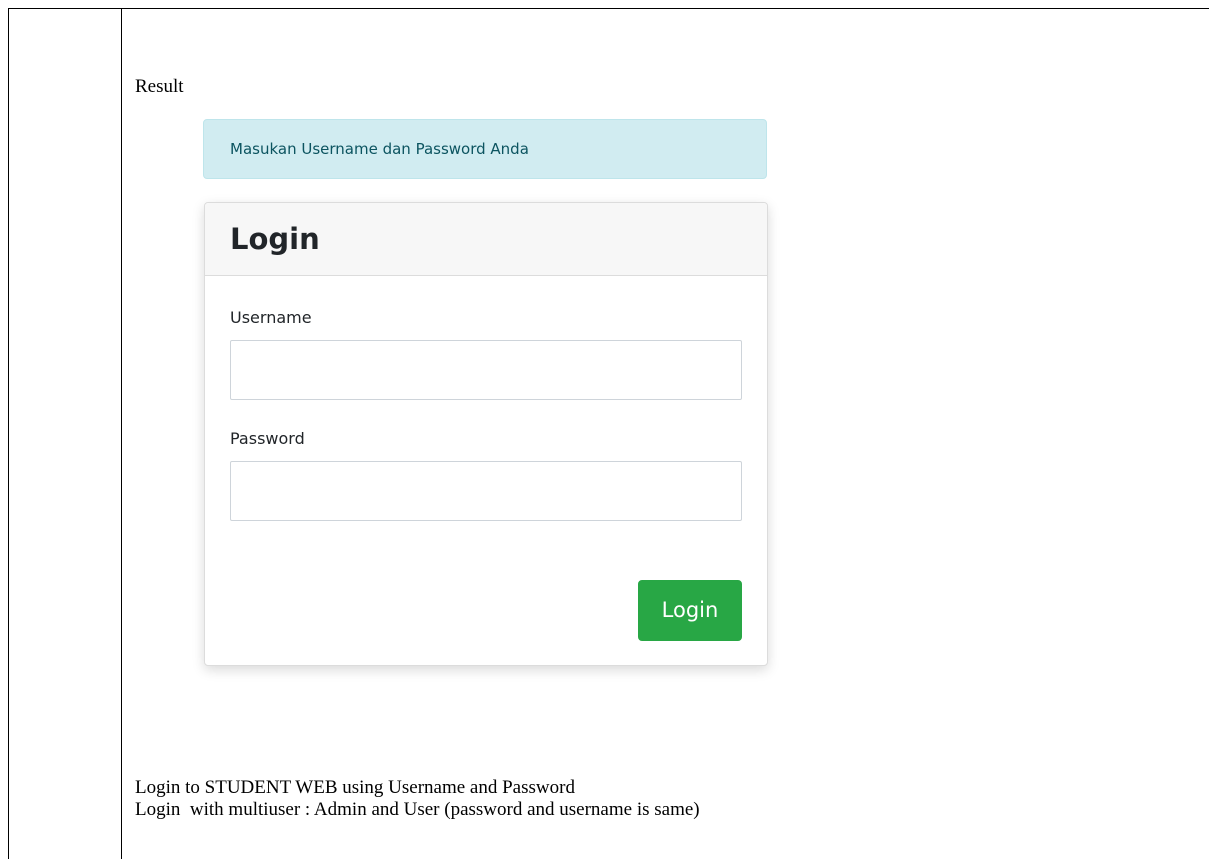  Describe the element at coordinates (486, 491) in the screenshot. I see `password-input` at that location.